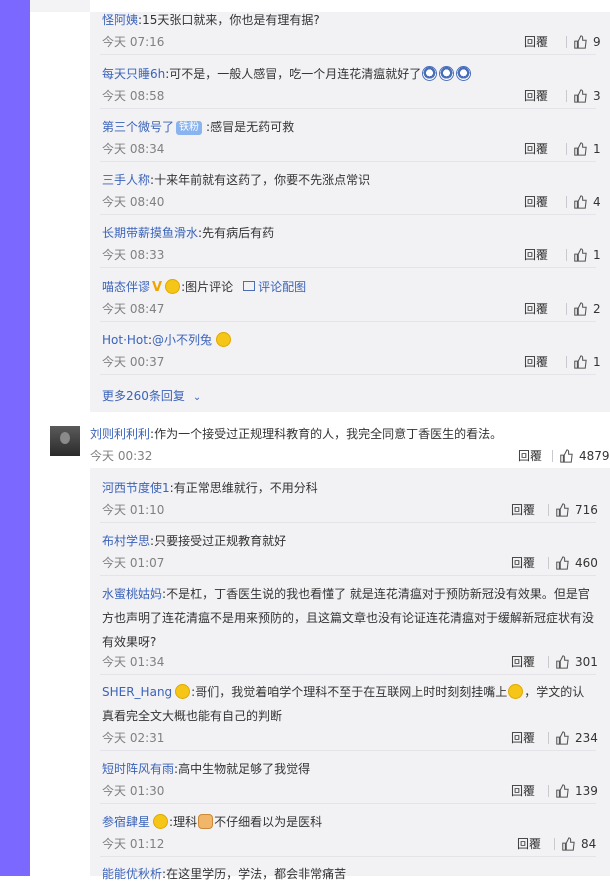 The height and width of the screenshot is (882, 610). What do you see at coordinates (597, 96) in the screenshot?
I see `like-count: 3` at bounding box center [597, 96].